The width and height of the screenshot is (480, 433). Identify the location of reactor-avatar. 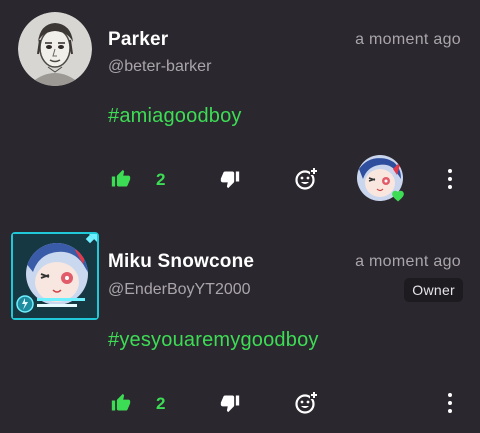
(380, 178).